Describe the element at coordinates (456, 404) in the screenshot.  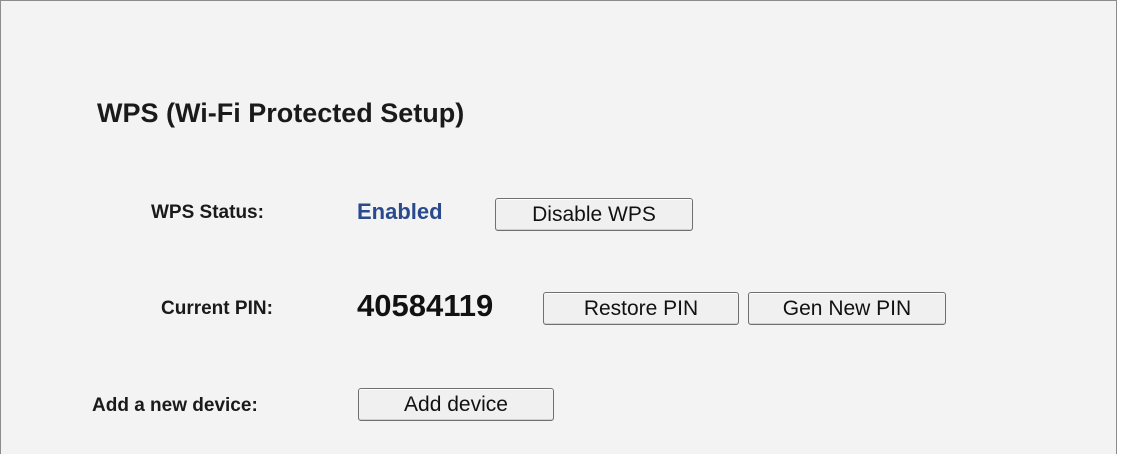
I see `add-device-button: Add device` at that location.